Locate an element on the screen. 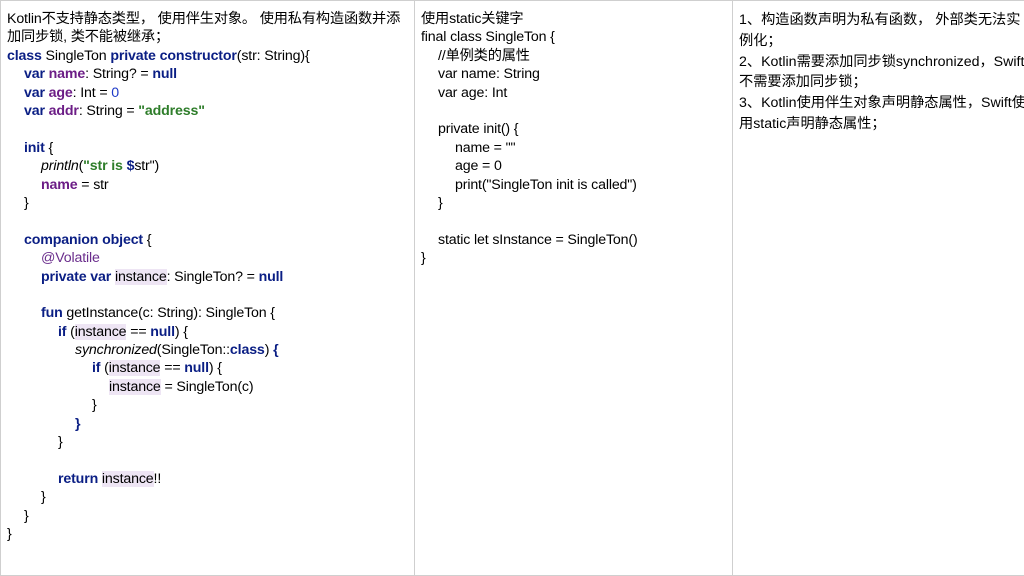 This screenshot has width=1024, height=576. swift-line-comment: //单例类的属性 is located at coordinates (484, 55).